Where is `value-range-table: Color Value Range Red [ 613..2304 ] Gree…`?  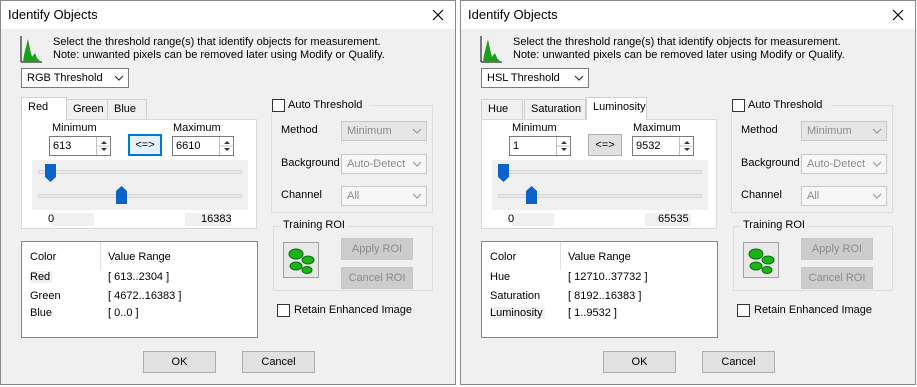
value-range-table: Color Value Range Red [ 613..2304 ] Gree… is located at coordinates (139, 289).